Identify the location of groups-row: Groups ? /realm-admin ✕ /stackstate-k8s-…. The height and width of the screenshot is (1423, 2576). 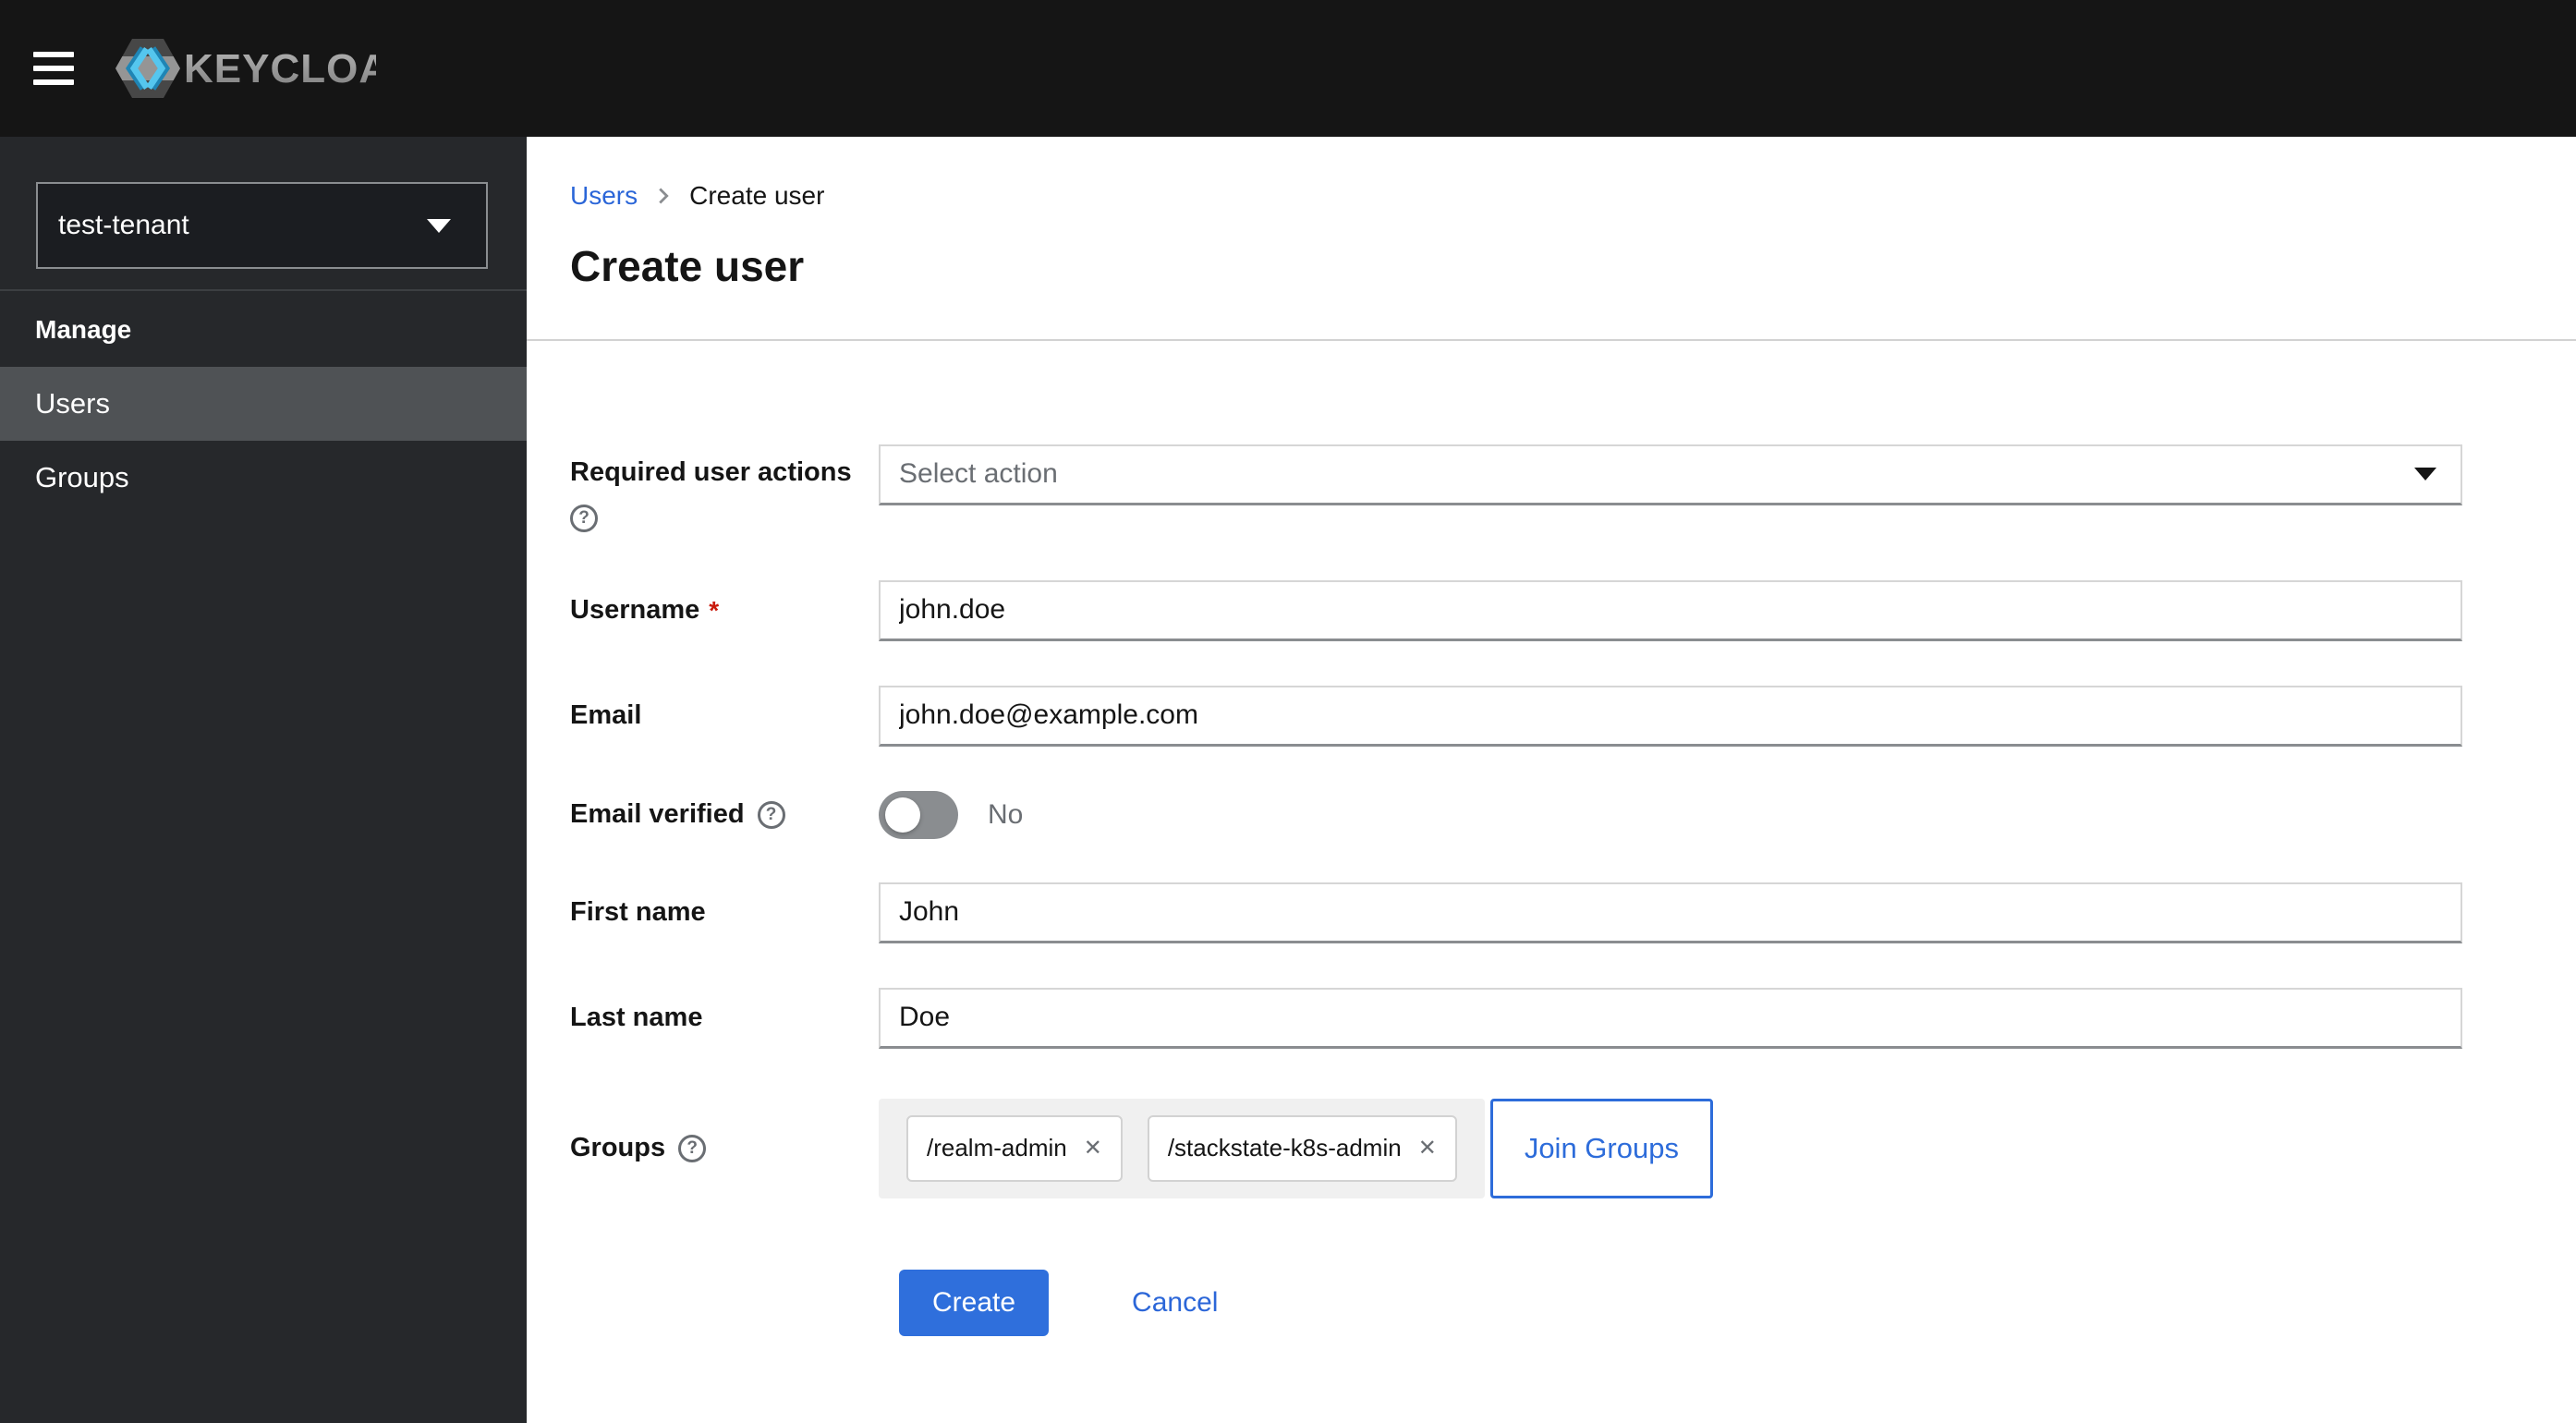
(1516, 1148).